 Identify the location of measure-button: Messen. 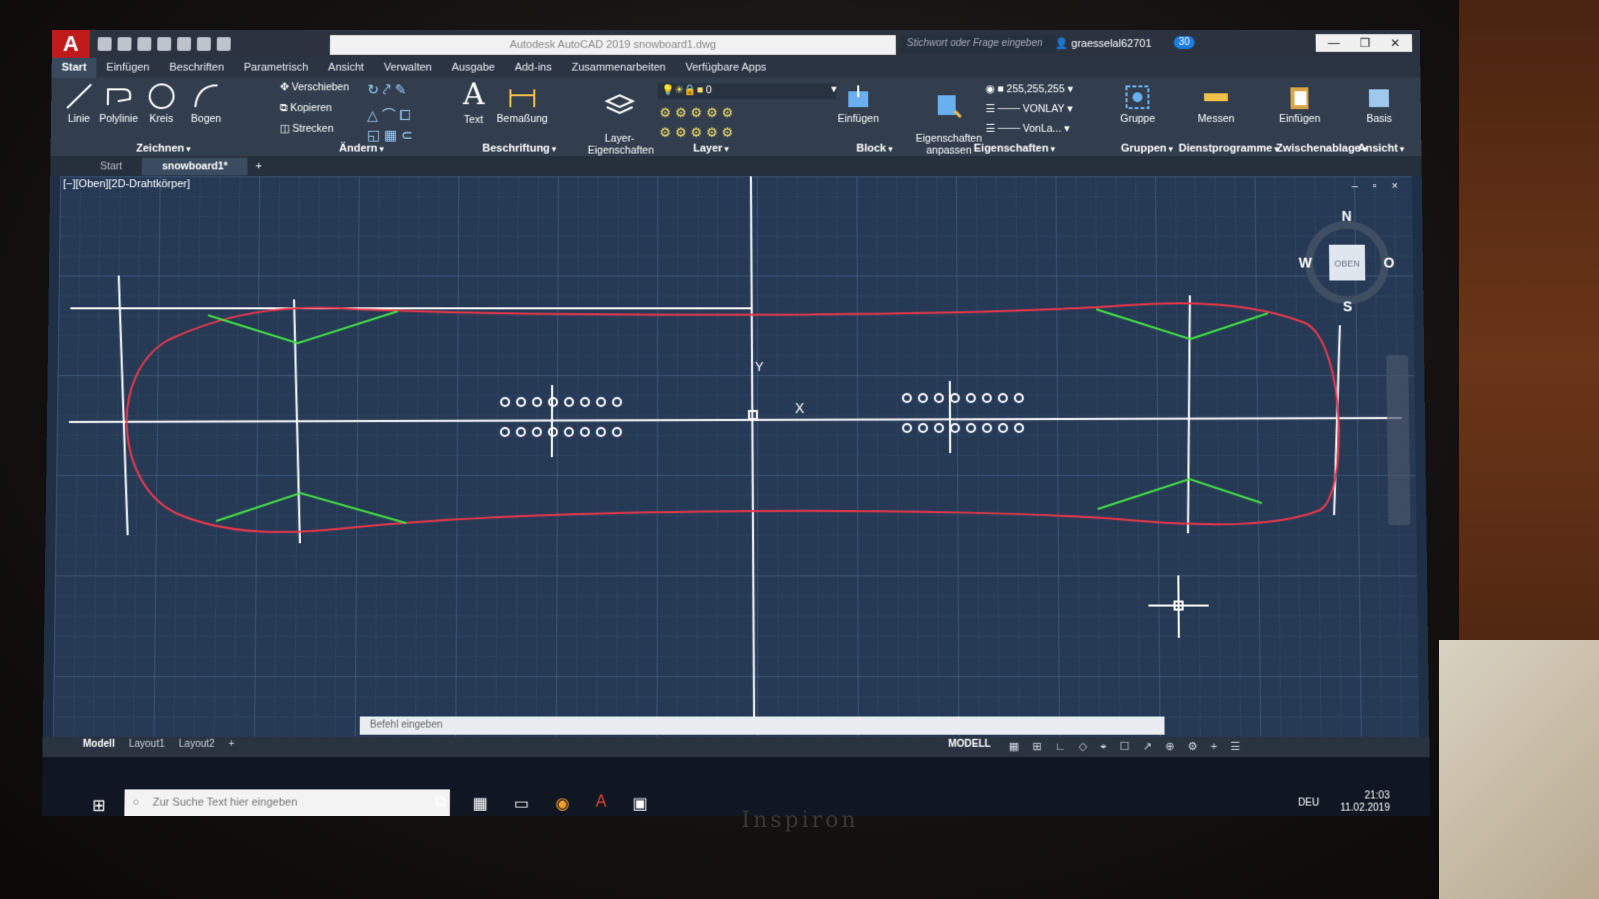
(1216, 104).